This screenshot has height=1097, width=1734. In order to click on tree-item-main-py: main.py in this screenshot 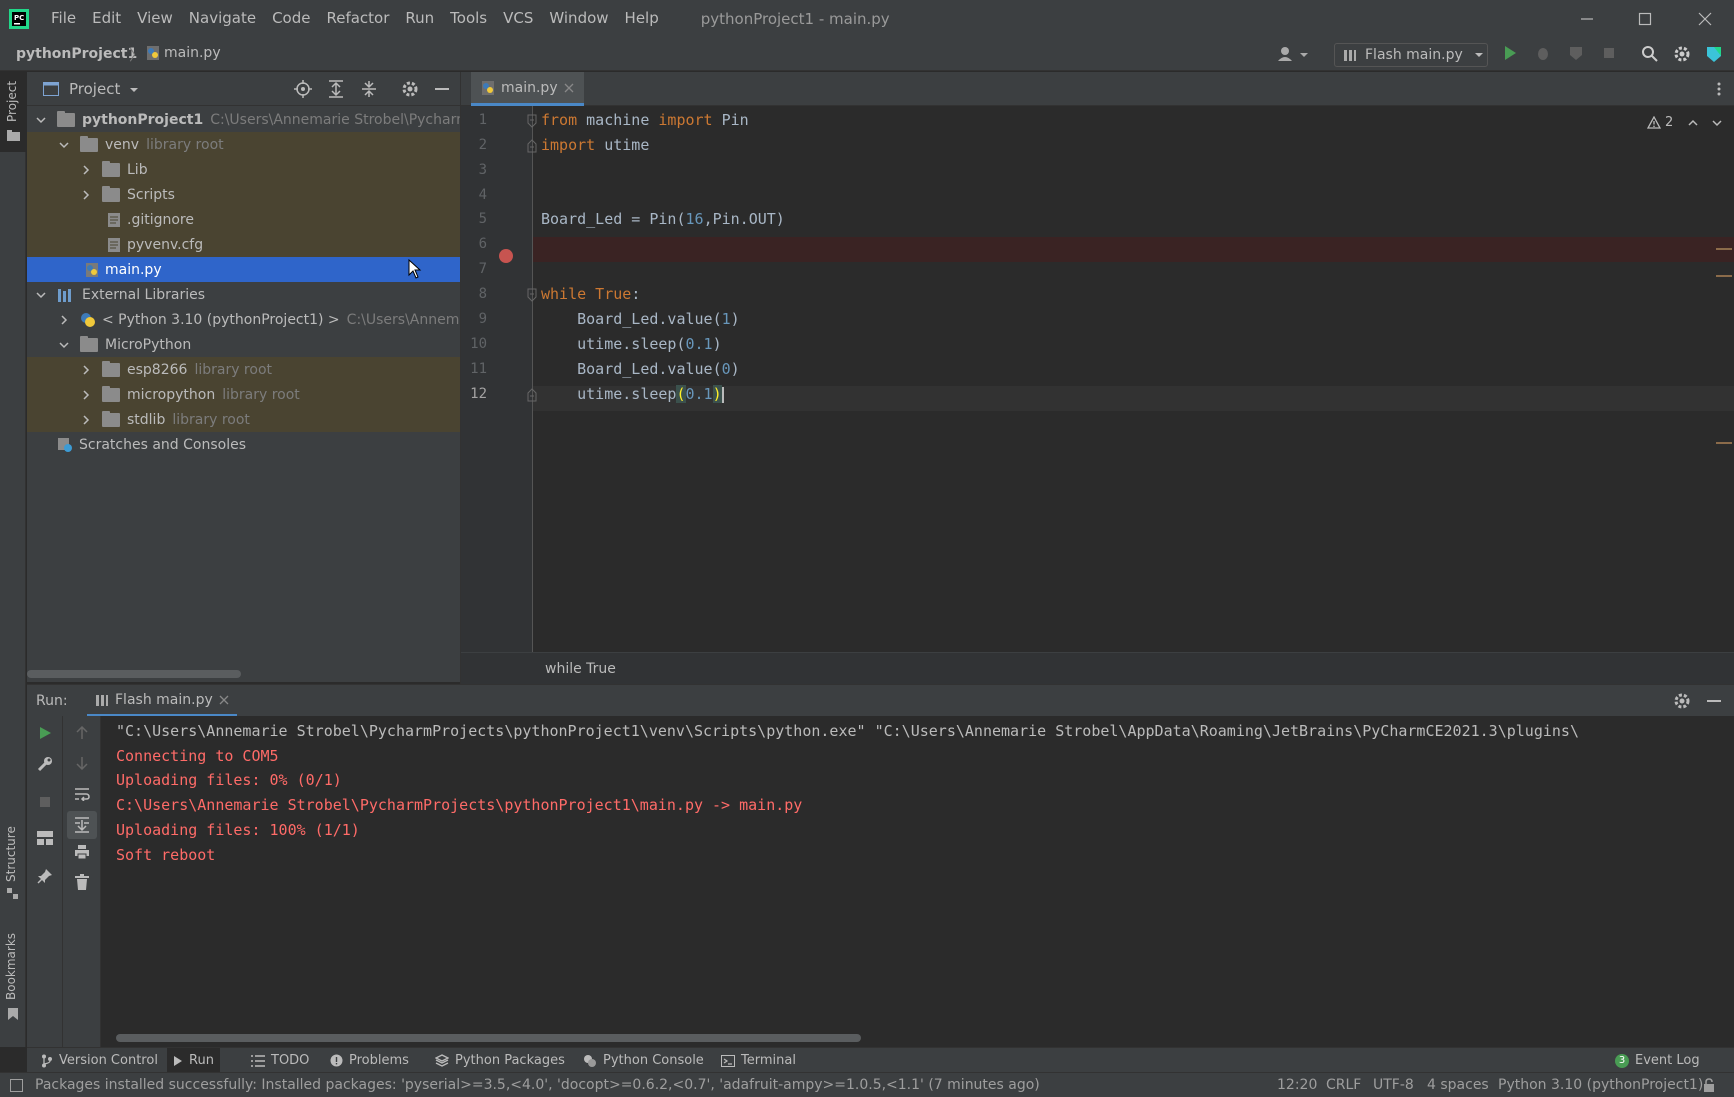, I will do `click(243, 269)`.